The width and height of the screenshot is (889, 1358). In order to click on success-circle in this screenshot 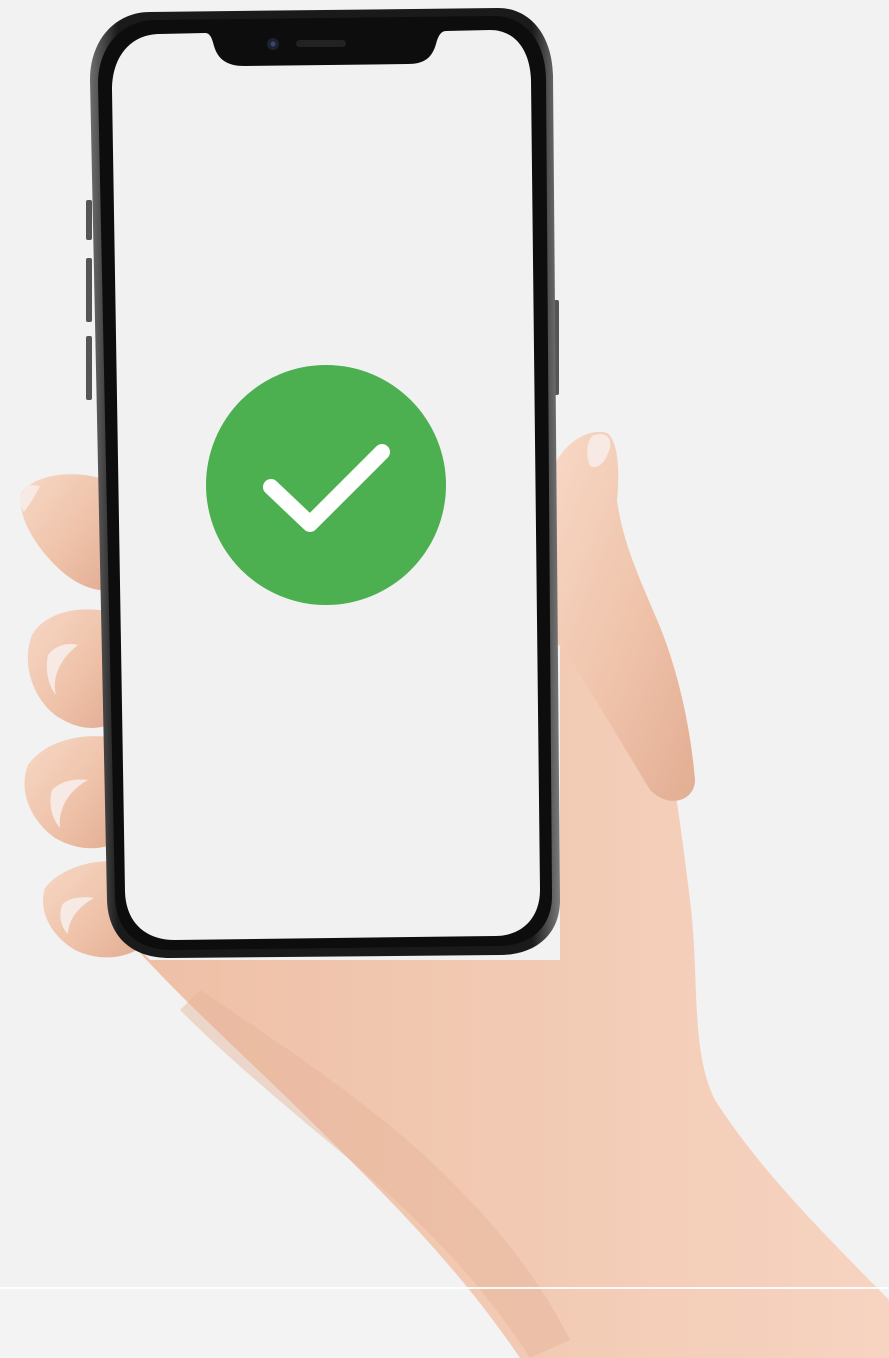, I will do `click(326, 485)`.